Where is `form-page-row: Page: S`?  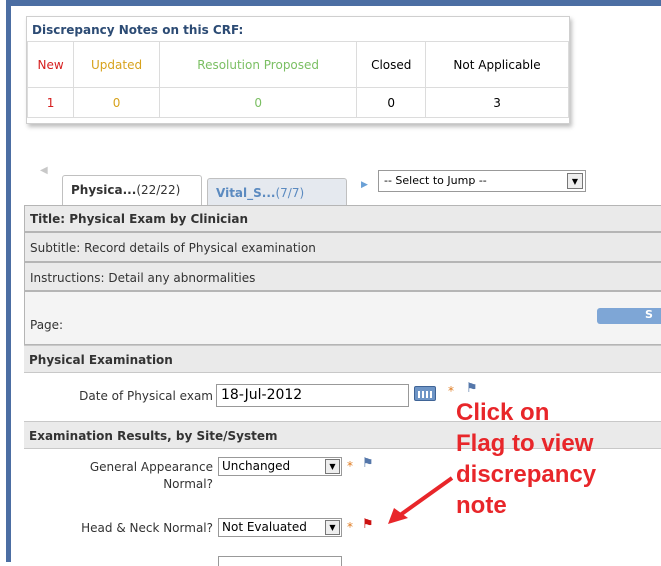
form-page-row: Page: S is located at coordinates (342, 318).